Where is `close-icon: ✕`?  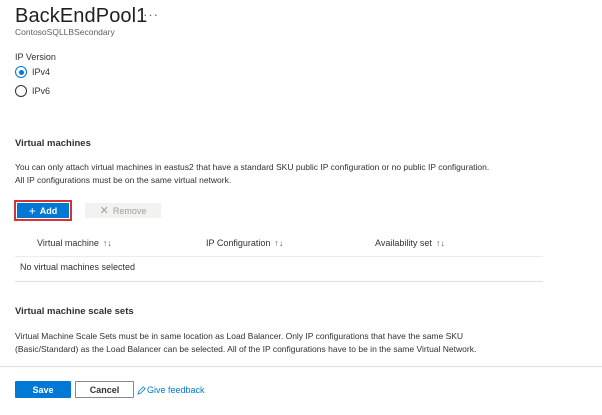
close-icon: ✕ is located at coordinates (104, 211).